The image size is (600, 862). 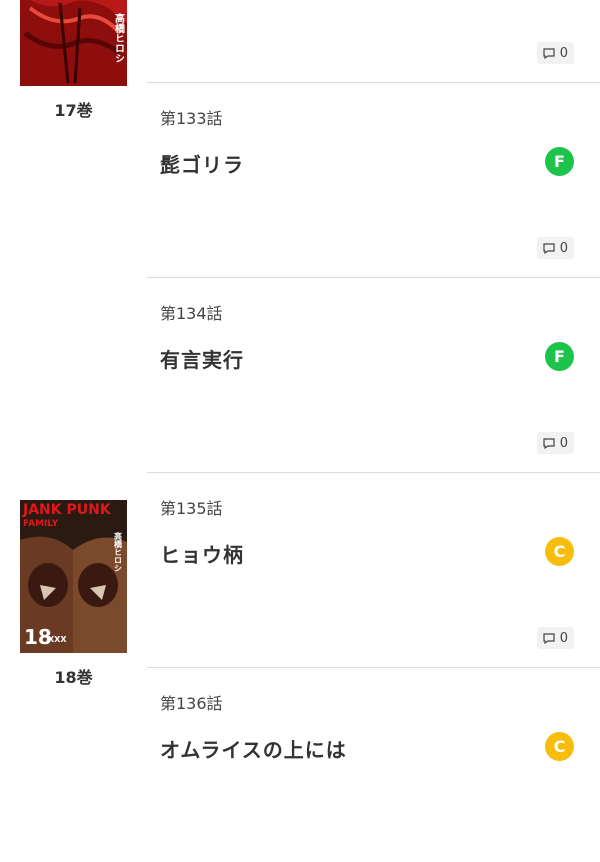 What do you see at coordinates (73, 576) in the screenshot?
I see `volume-18-cover: JANK PUNK FAMILY 高橋ヒロシ 18 XXX` at bounding box center [73, 576].